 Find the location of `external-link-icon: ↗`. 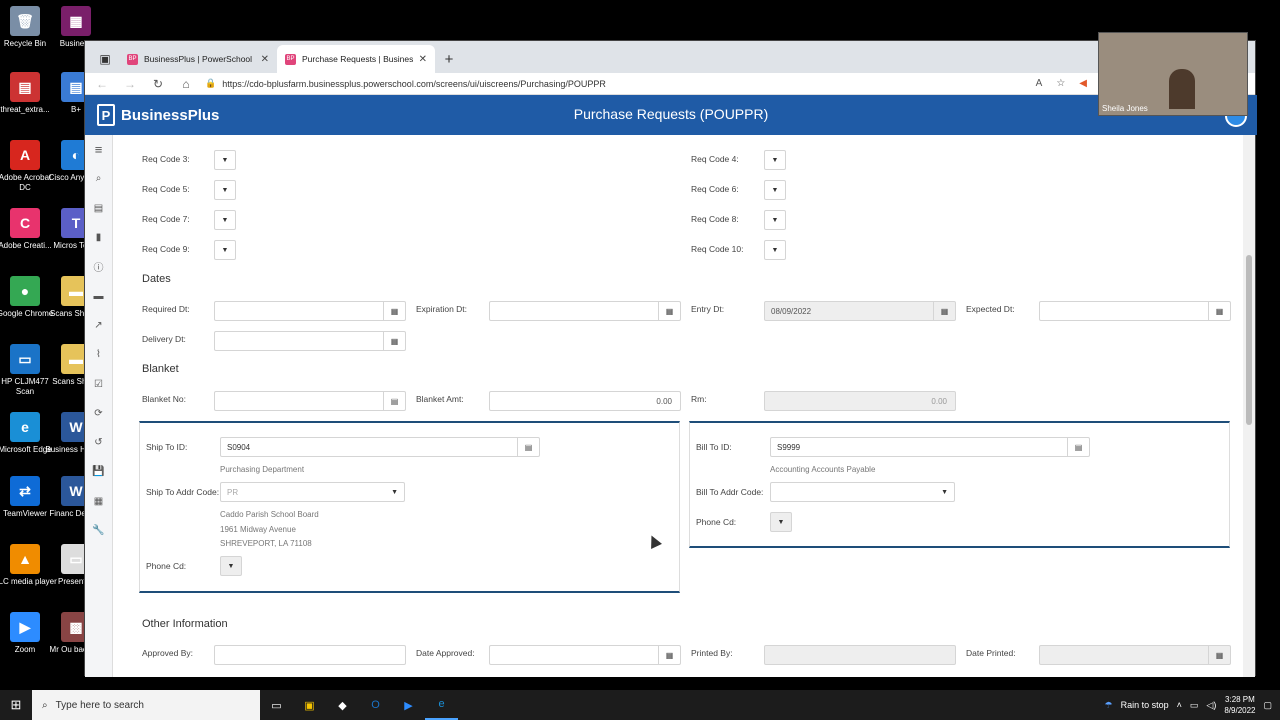

external-link-icon: ↗ is located at coordinates (98, 325).